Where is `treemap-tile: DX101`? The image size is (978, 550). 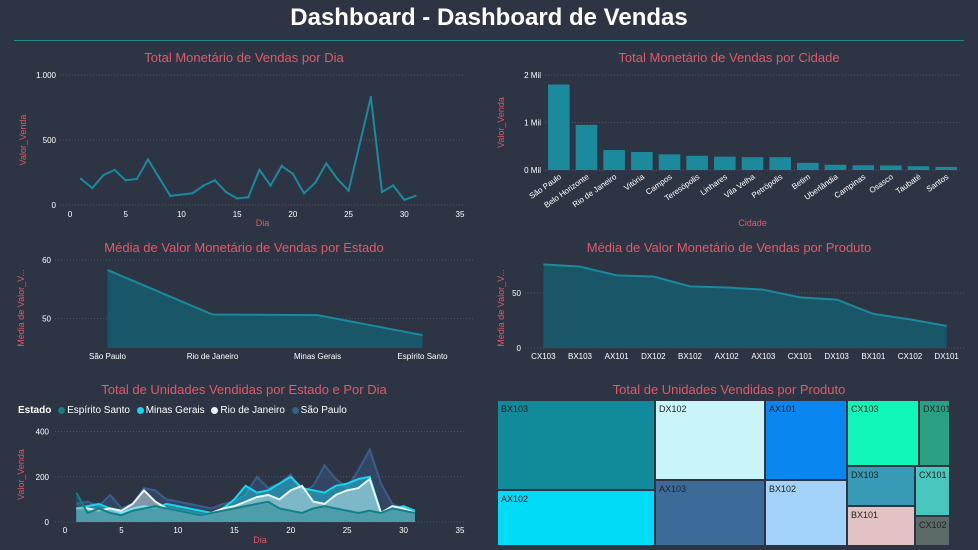 treemap-tile: DX101 is located at coordinates (935, 433).